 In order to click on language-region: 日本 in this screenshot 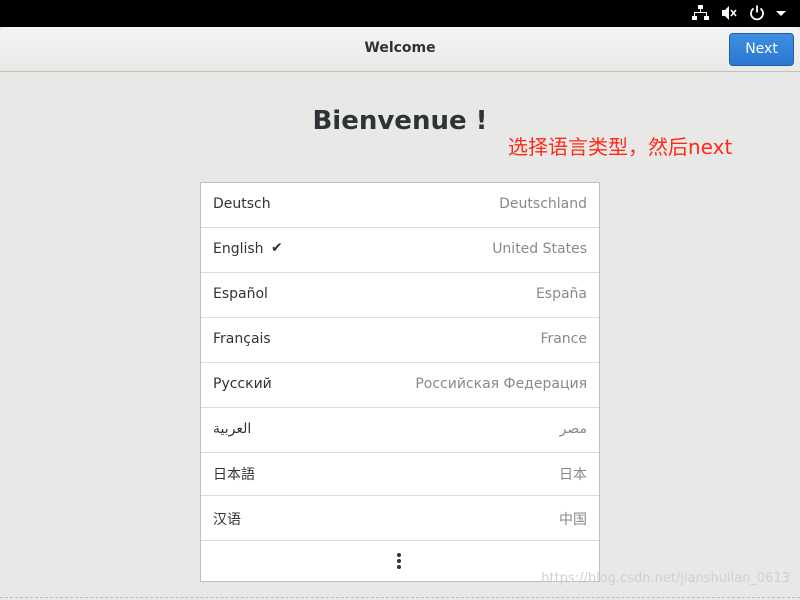, I will do `click(573, 475)`.